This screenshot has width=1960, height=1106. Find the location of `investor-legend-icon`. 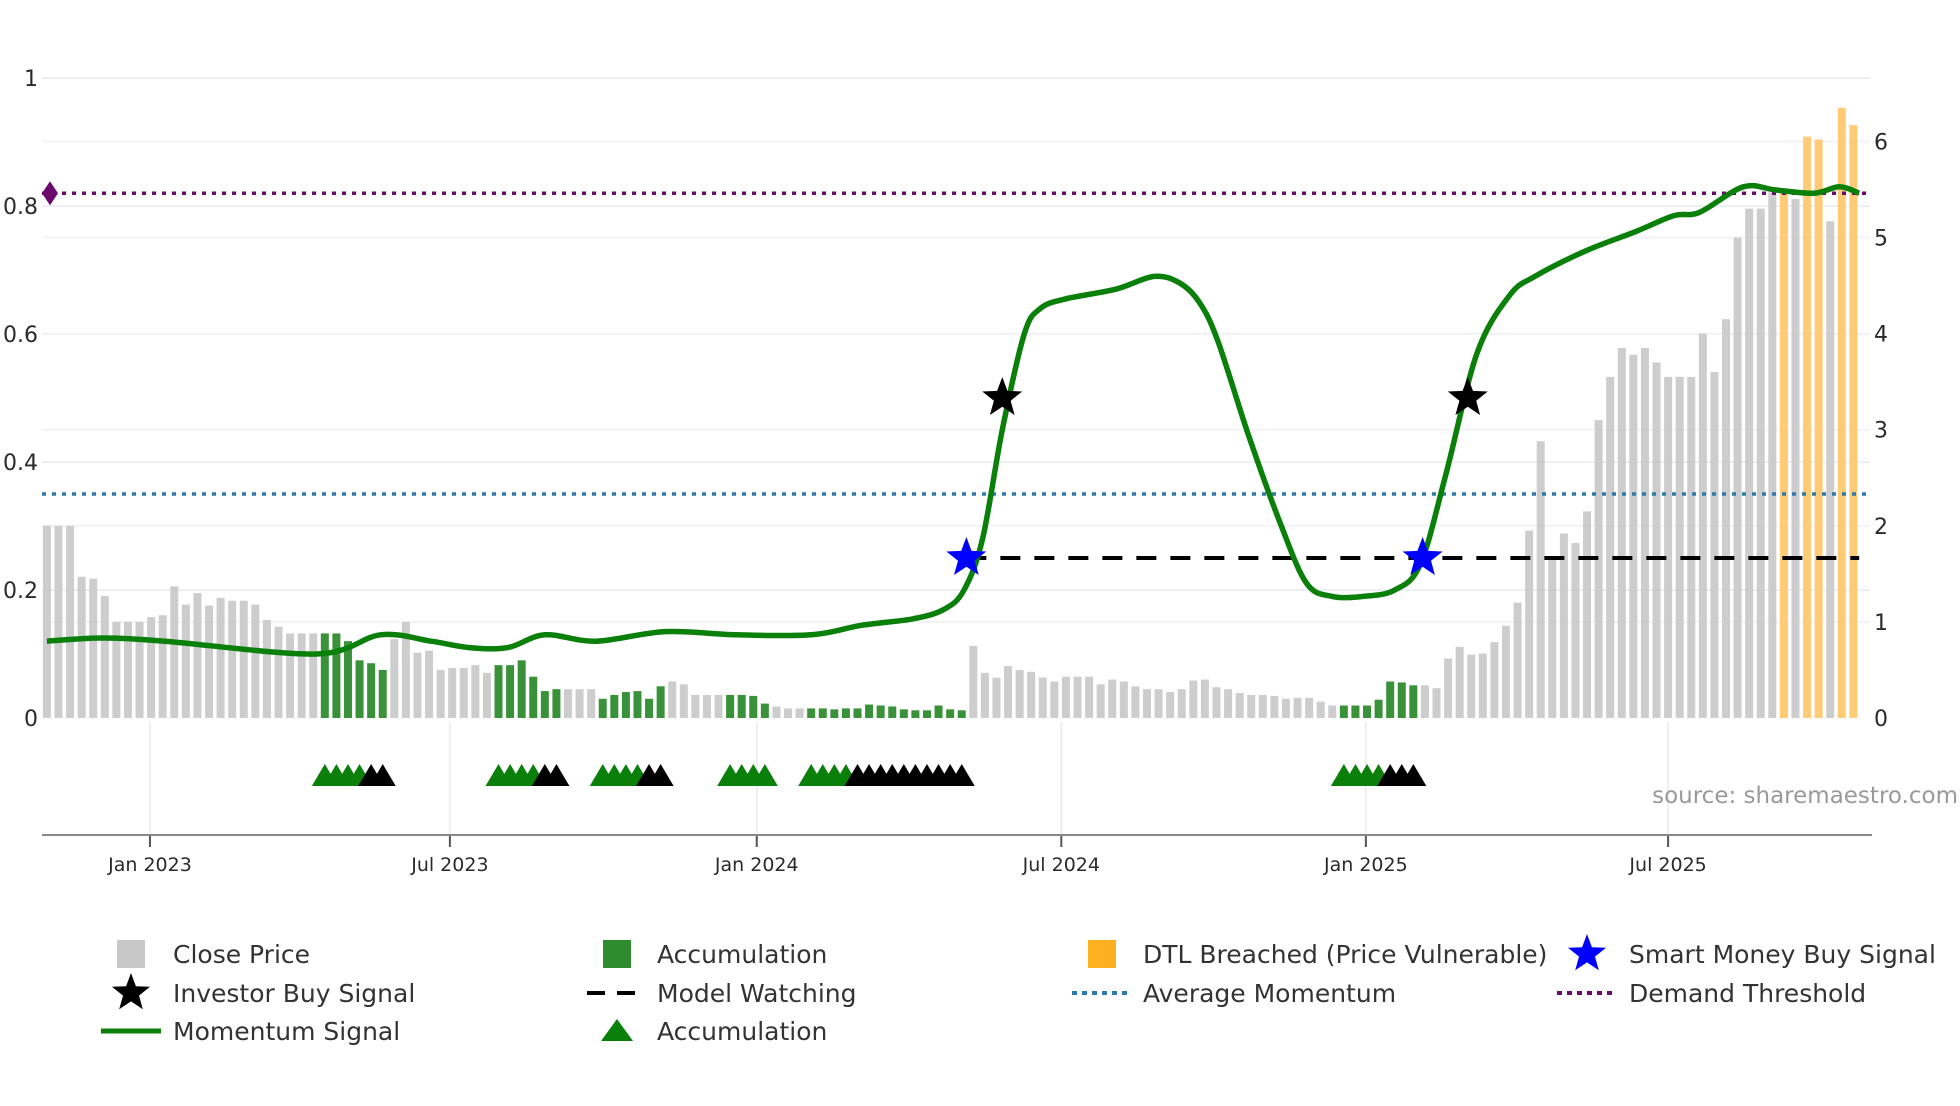

investor-legend-icon is located at coordinates (131, 991).